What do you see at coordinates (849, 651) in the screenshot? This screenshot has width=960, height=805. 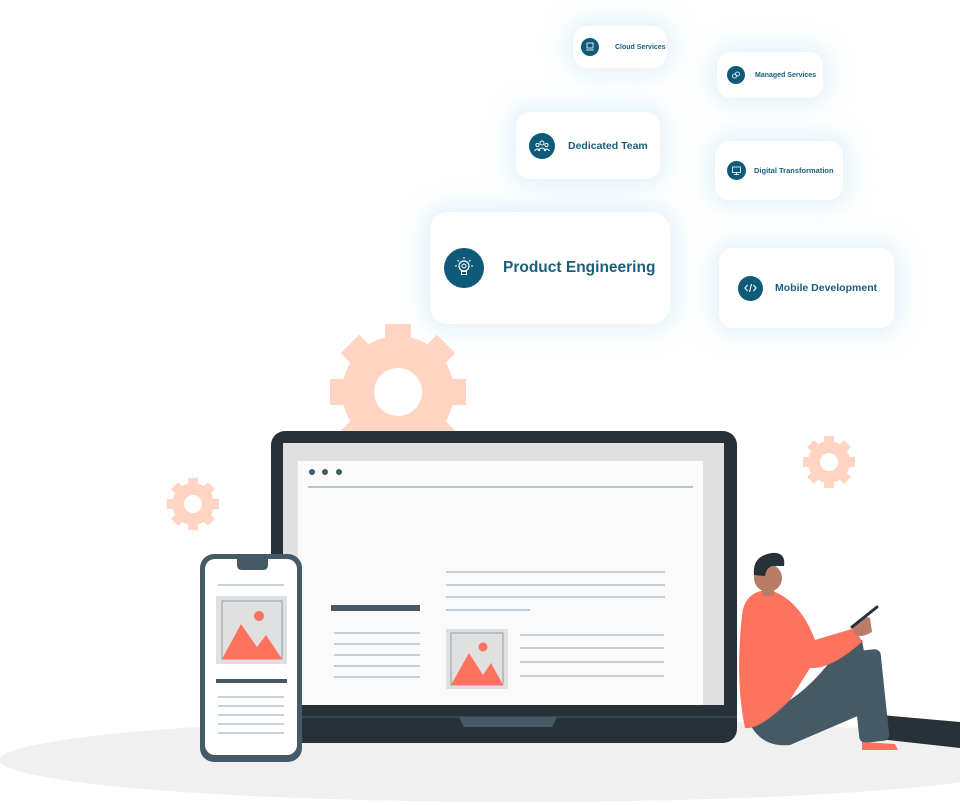 I see `person-sitting` at bounding box center [849, 651].